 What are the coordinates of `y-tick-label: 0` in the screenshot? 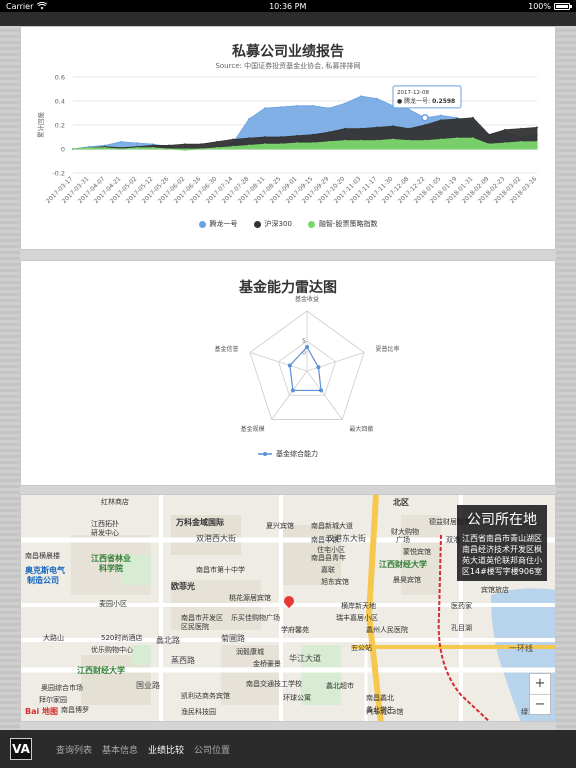 It's located at (63, 150).